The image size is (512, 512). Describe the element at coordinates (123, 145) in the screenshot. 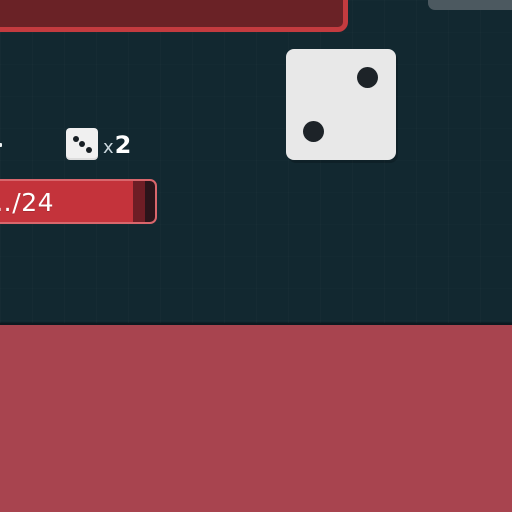

I see `dice-count-value: 2` at that location.